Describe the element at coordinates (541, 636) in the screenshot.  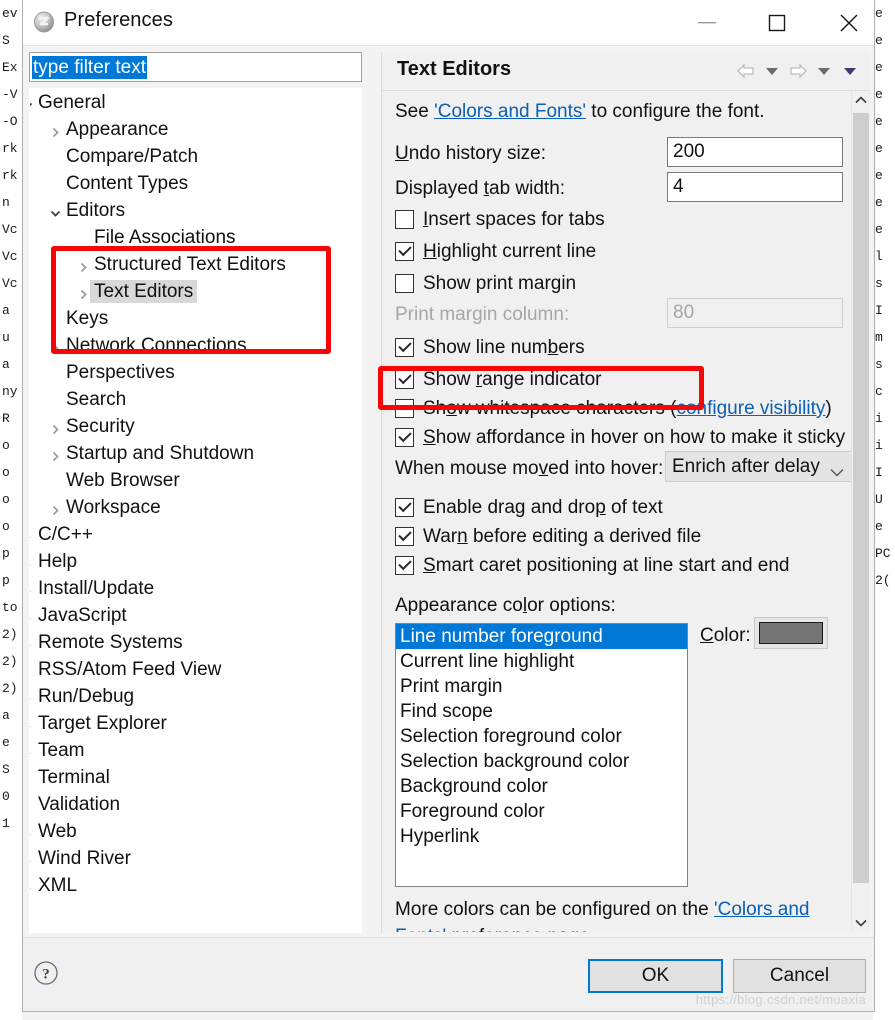
I see `color-option-item: Line number foreground` at that location.